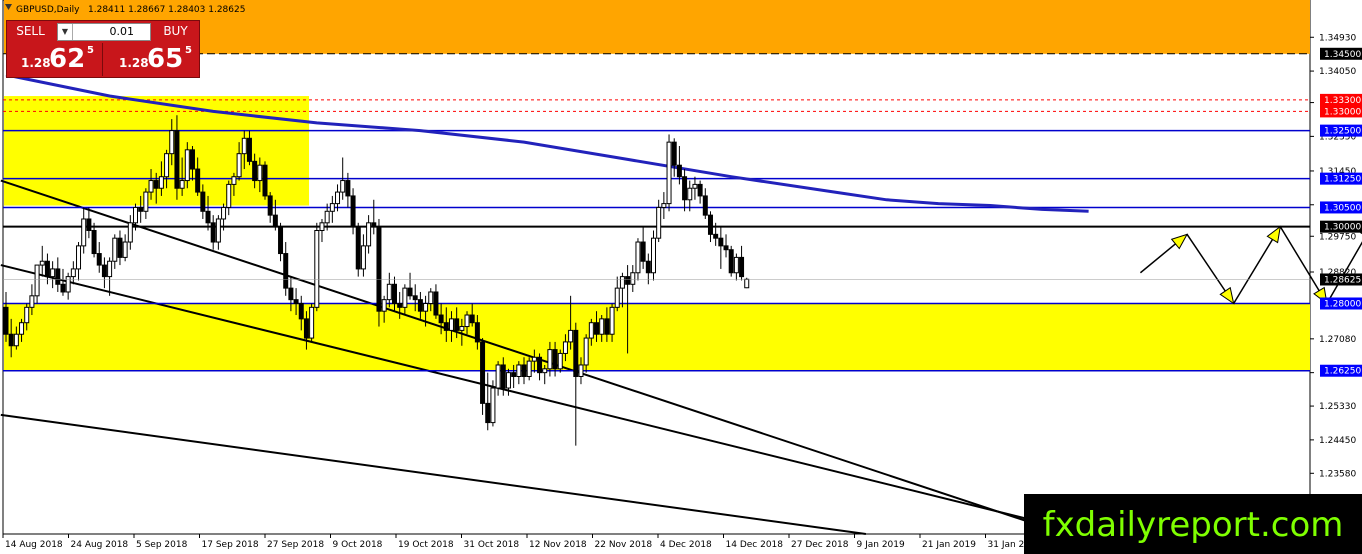  Describe the element at coordinates (188, 50) in the screenshot. I see `buy-price-fraction: 5` at that location.